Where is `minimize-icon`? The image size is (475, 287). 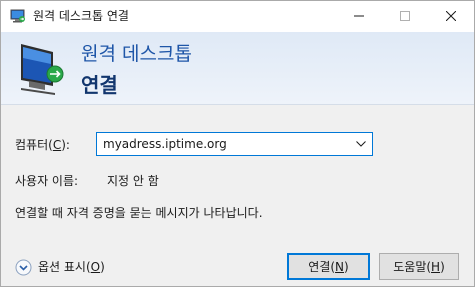 minimize-icon is located at coordinates (359, 17).